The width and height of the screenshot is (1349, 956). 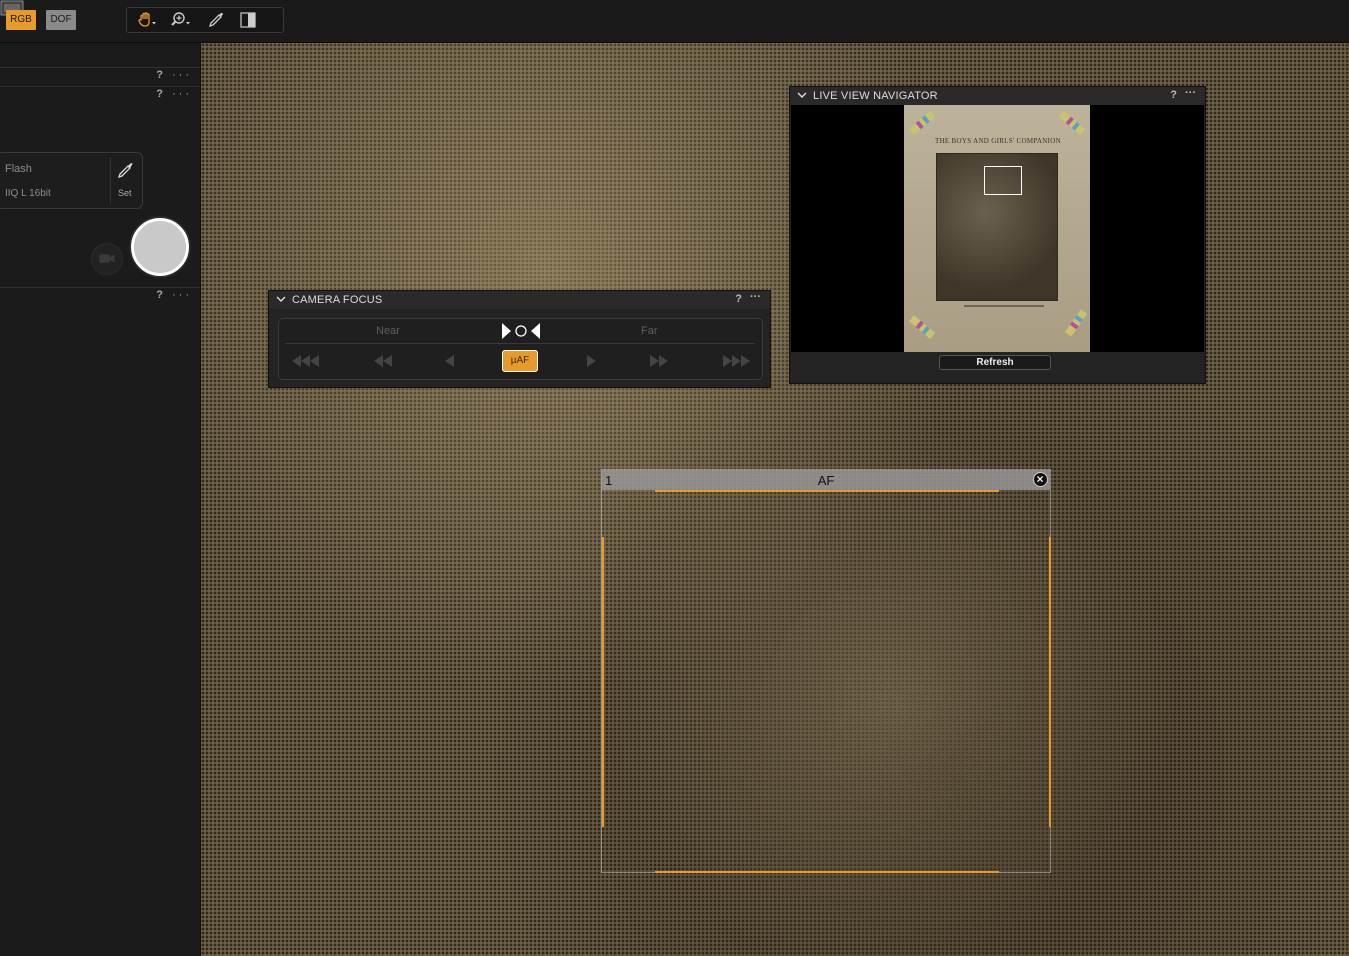 I want to click on white-balance-label: Flash, so click(x=18, y=169).